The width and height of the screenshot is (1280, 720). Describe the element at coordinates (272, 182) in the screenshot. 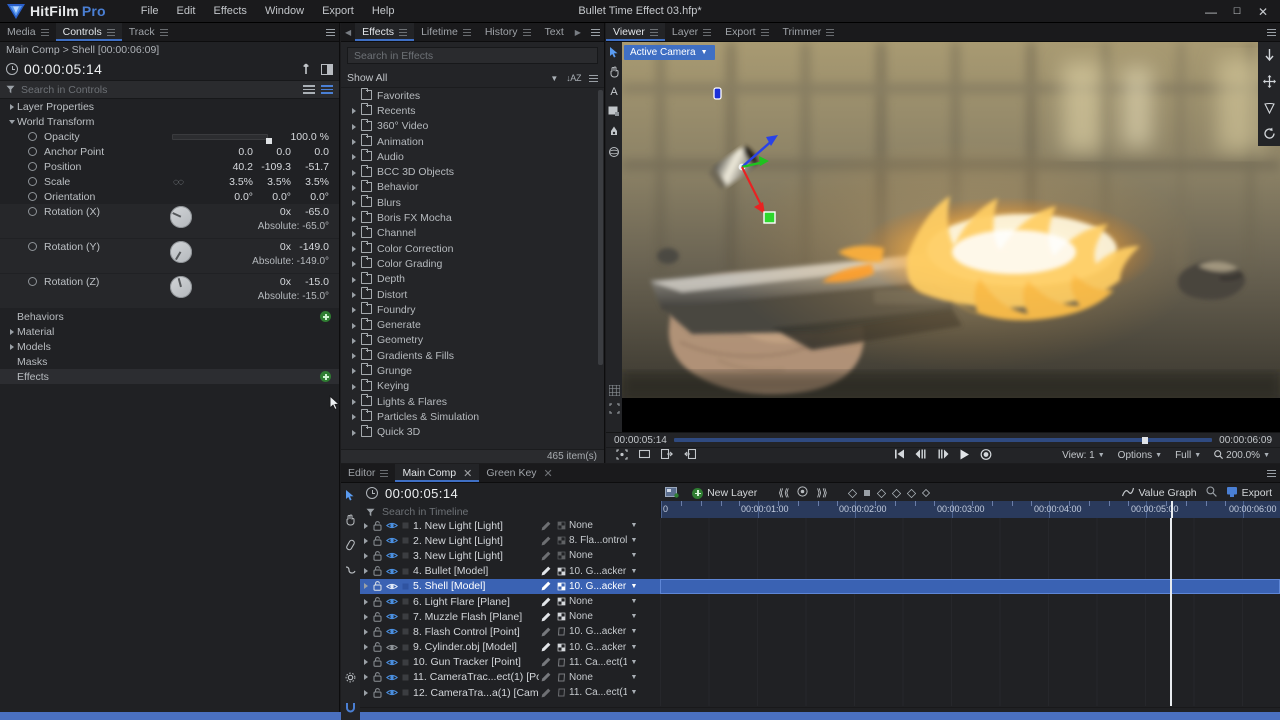

I see `scale-y: 3.5%` at that location.